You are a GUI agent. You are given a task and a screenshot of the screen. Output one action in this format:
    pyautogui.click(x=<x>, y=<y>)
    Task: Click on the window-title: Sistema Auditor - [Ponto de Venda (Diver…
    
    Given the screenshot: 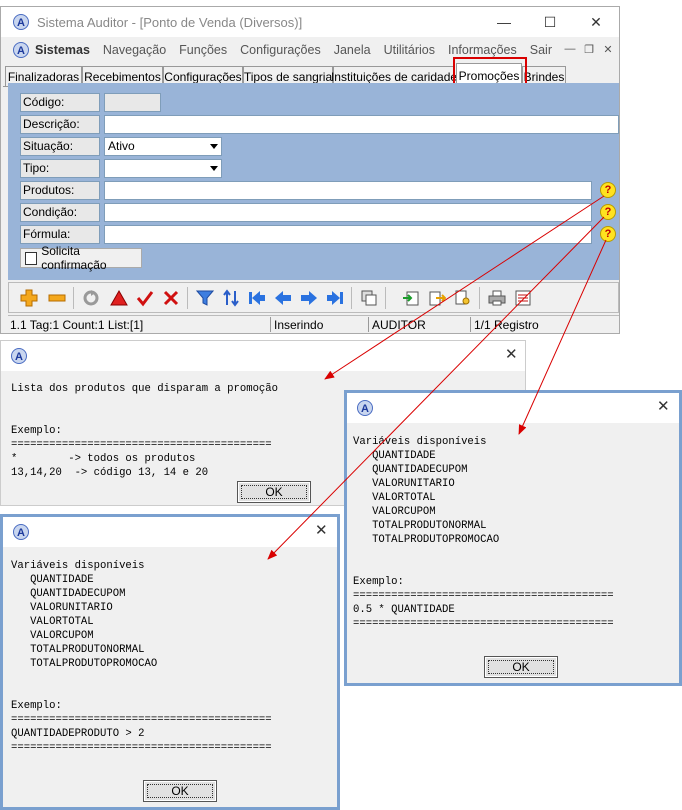 What is the action you would take?
    pyautogui.click(x=170, y=22)
    